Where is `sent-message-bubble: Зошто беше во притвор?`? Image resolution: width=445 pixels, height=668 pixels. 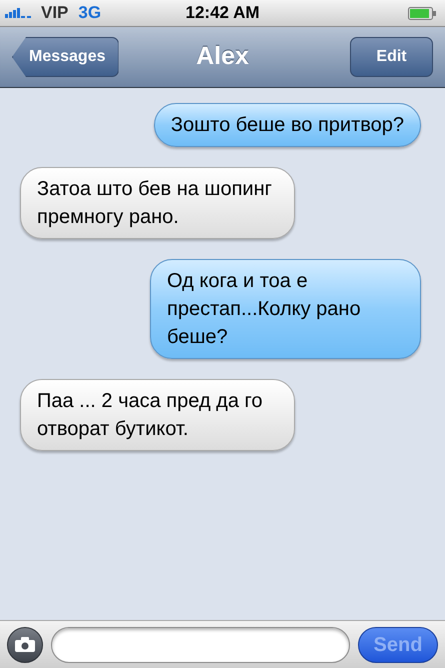 sent-message-bubble: Зошто беше во притвор? is located at coordinates (287, 125).